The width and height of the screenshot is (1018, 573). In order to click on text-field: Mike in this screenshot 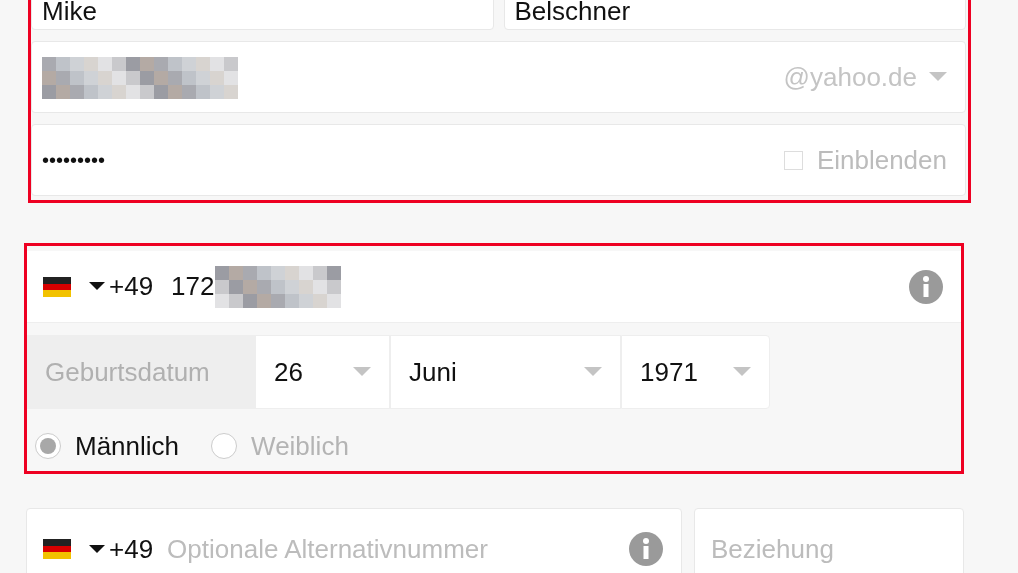, I will do `click(262, 15)`.